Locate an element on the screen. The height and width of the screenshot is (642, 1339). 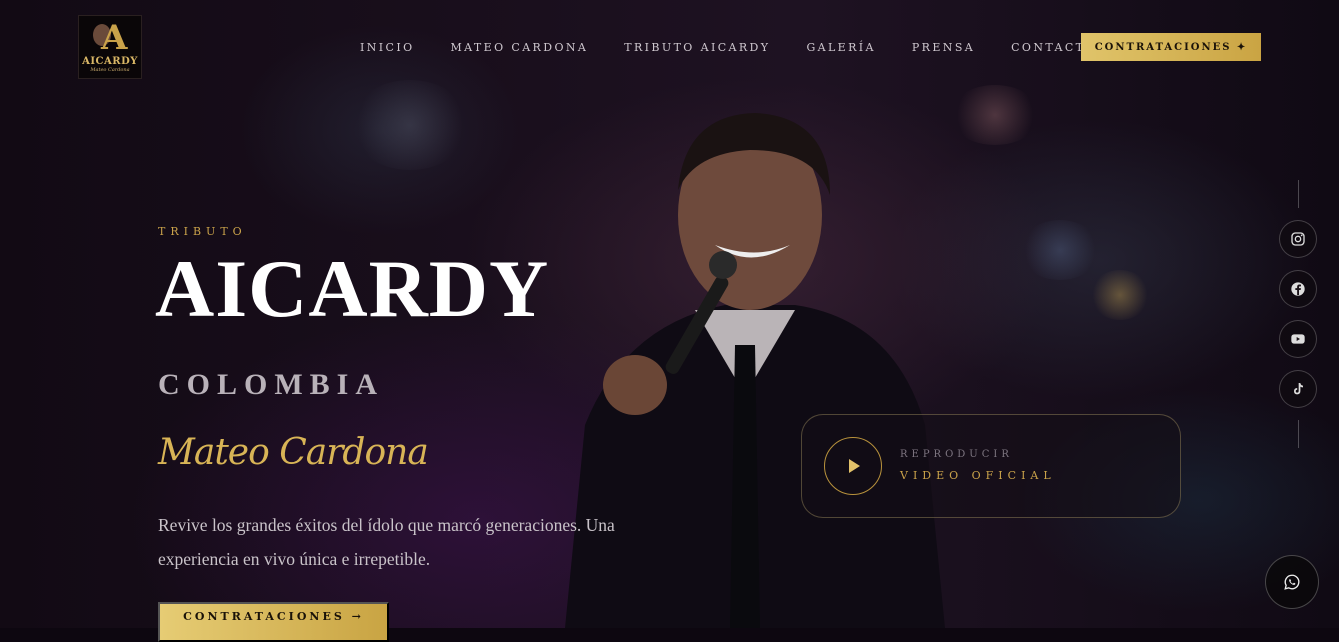
nav-link-mateo-cardona: MATEO CARDONA is located at coordinates (520, 47).